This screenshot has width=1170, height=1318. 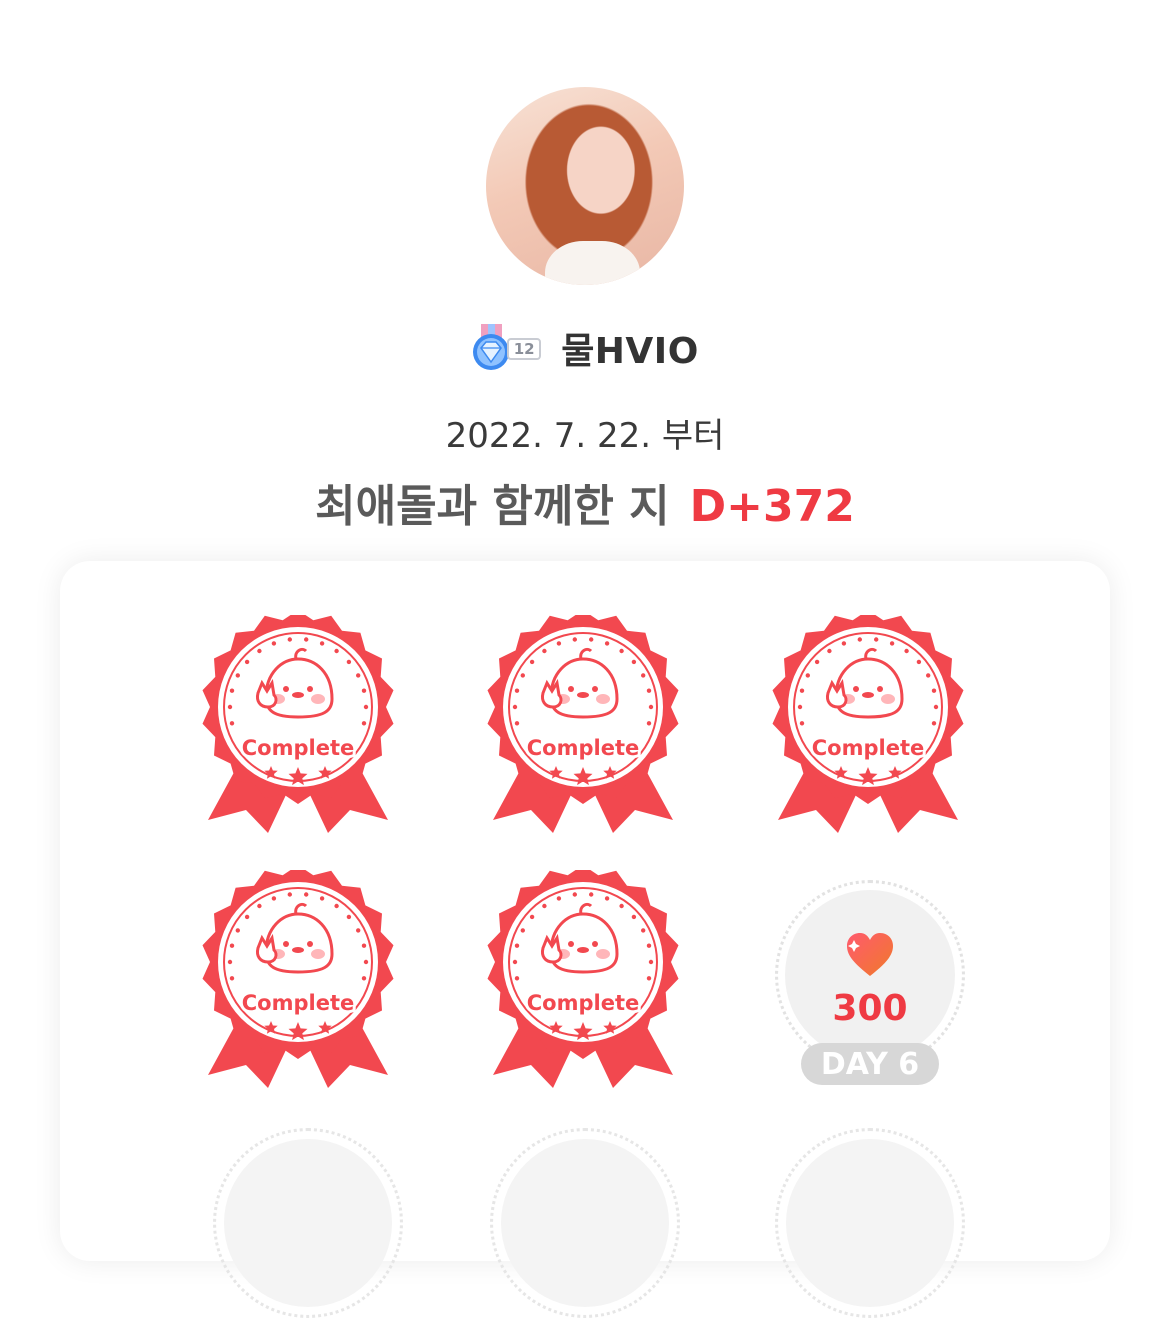 I want to click on dday-label: 최애돌과 함께한 지, so click(x=492, y=506).